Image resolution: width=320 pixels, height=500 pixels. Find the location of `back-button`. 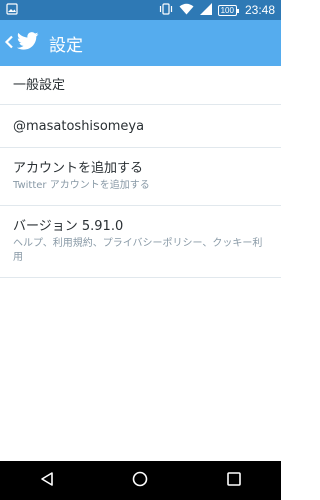

back-button is located at coordinates (19, 43).